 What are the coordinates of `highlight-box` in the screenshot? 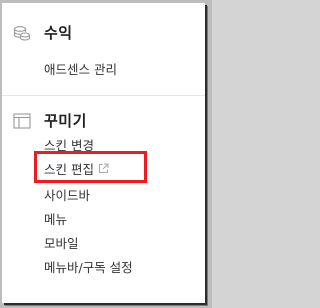 It's located at (90, 167).